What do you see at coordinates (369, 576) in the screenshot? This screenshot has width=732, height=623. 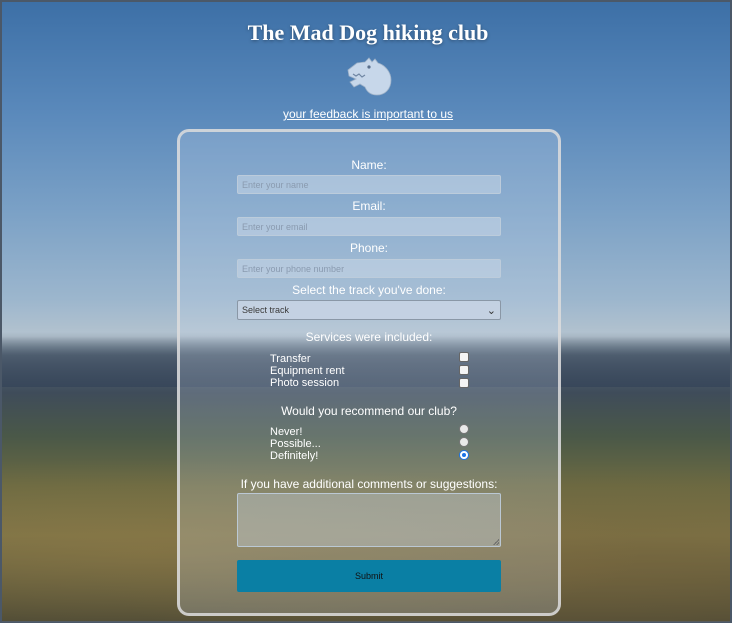 I see `submit-button: Submit` at bounding box center [369, 576].